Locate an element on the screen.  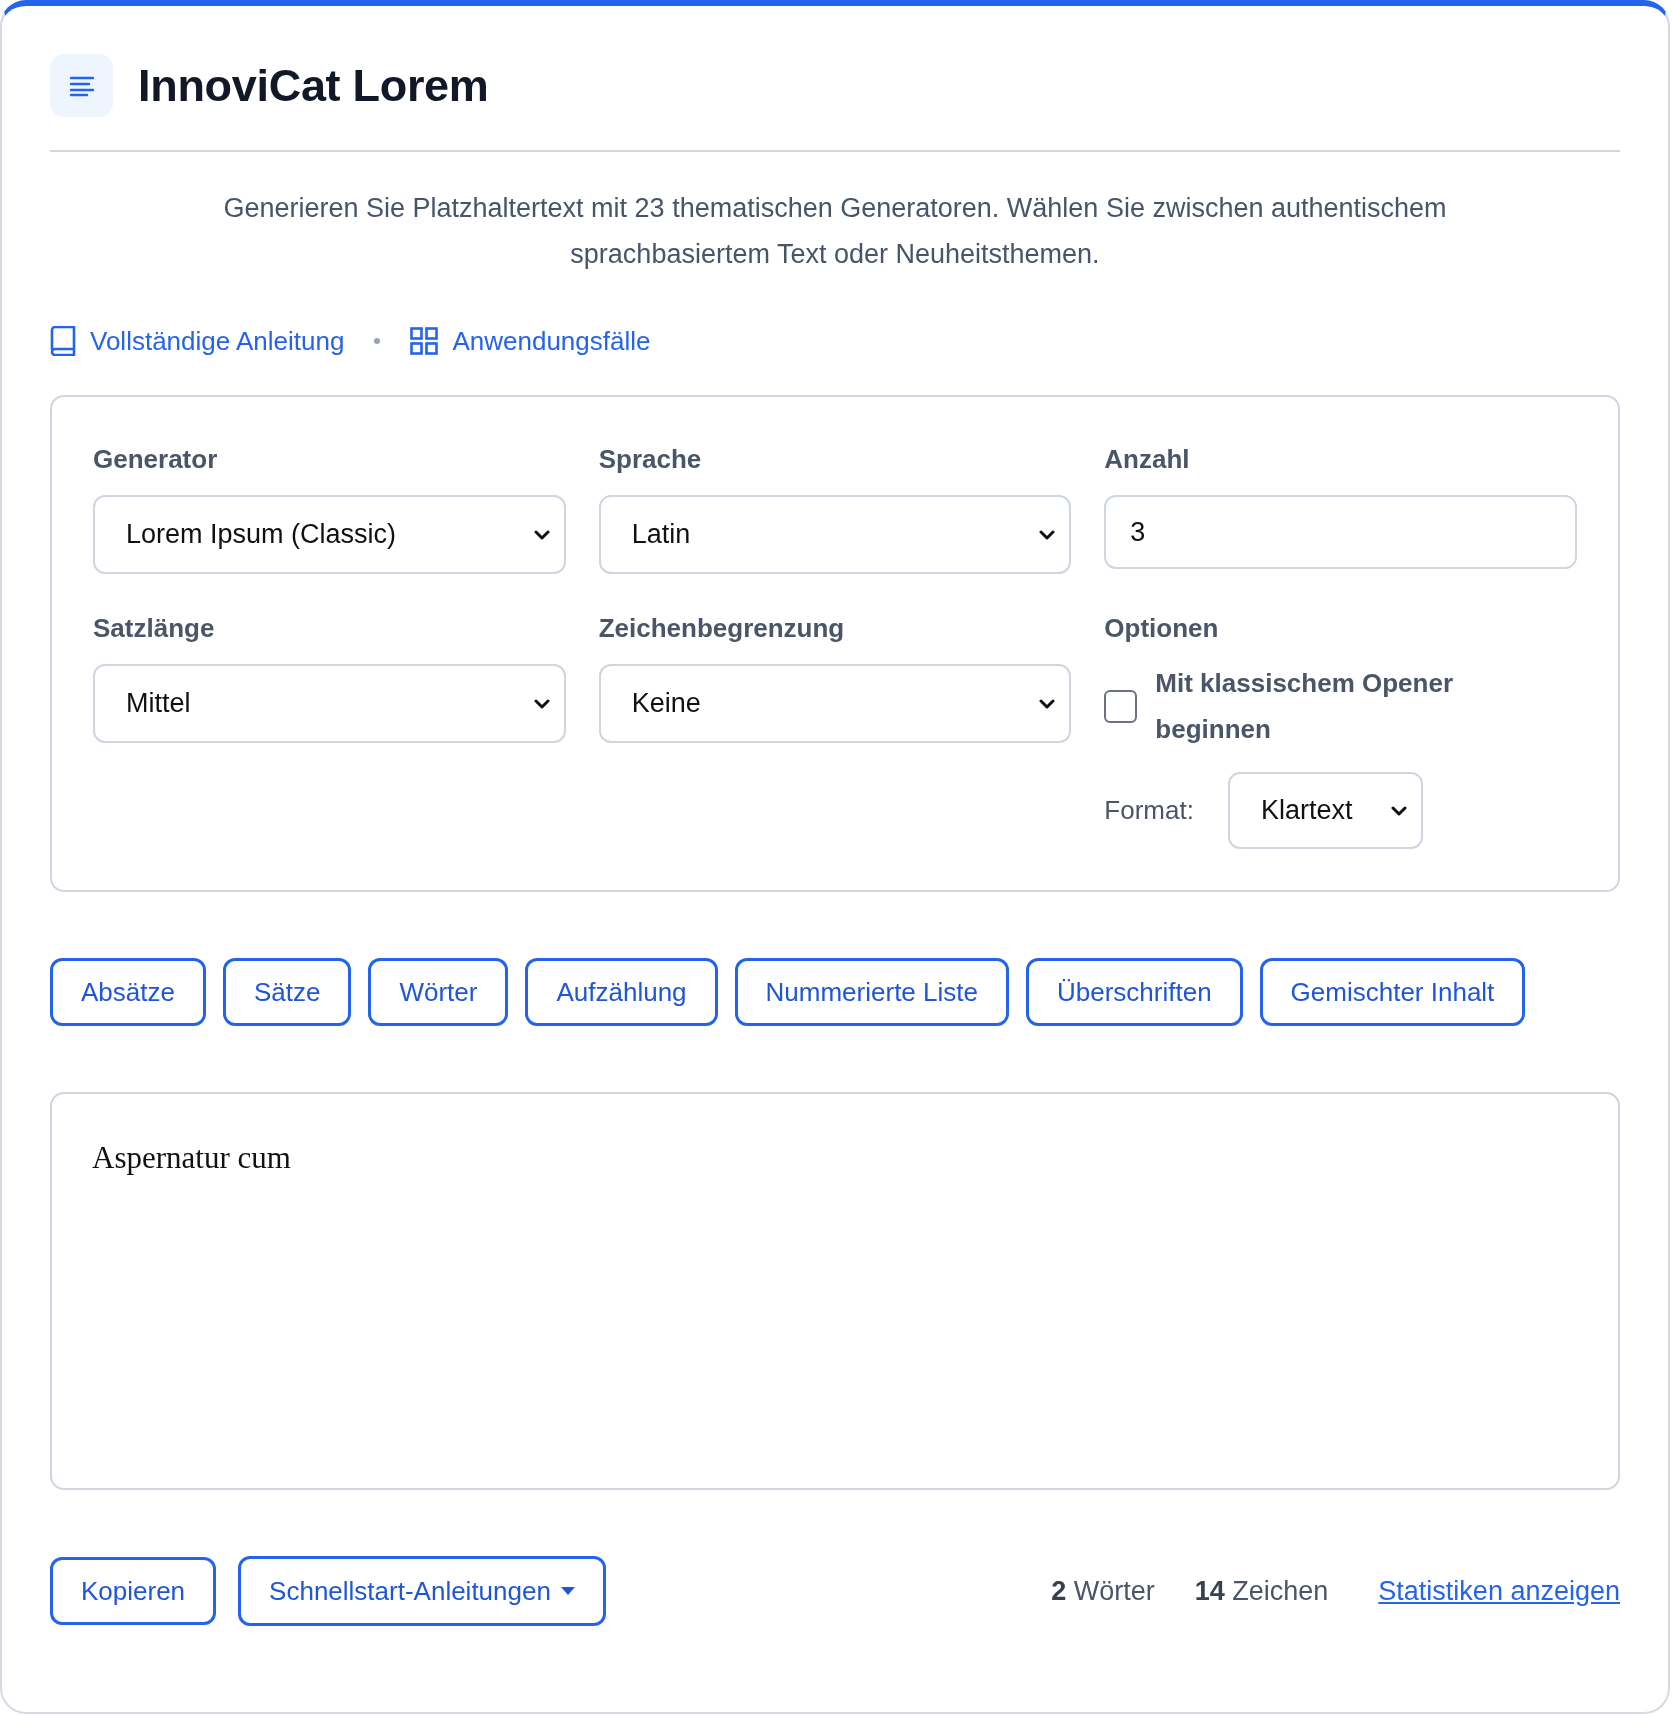
book-icon is located at coordinates (63, 341).